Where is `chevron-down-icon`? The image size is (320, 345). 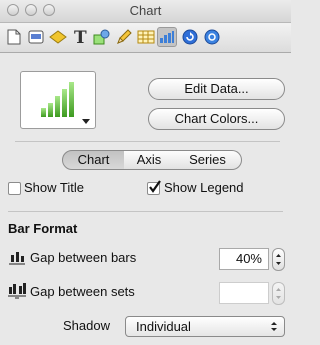
chevron-down-icon is located at coordinates (86, 121).